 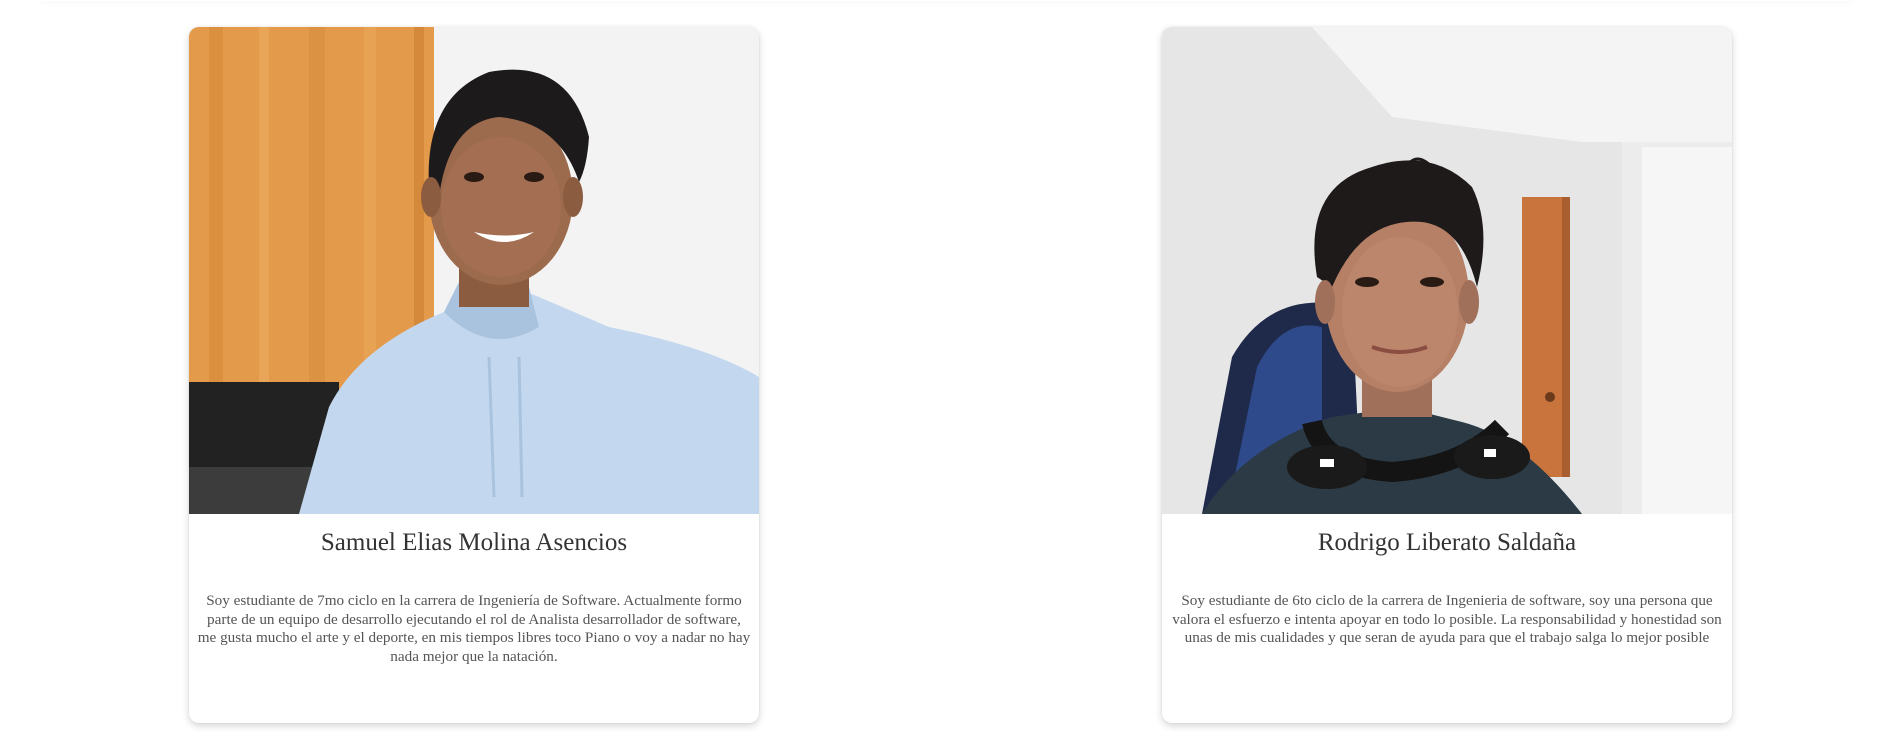 What do you see at coordinates (1447, 542) in the screenshot?
I see `member-name: Rodrigo Liberato Saldaña` at bounding box center [1447, 542].